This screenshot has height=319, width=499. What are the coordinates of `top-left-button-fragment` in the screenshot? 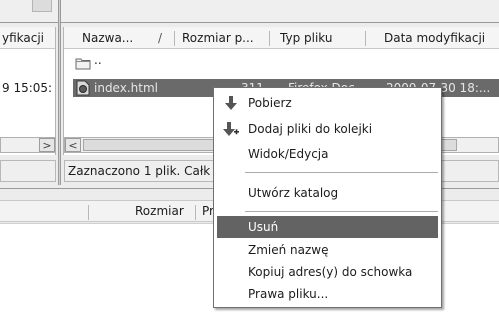 It's located at (42, 6).